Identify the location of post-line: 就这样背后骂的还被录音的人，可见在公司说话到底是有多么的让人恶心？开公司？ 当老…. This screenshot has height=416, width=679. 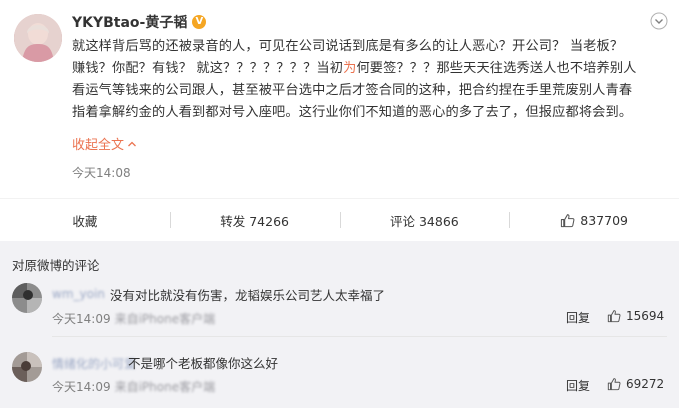
(348, 46).